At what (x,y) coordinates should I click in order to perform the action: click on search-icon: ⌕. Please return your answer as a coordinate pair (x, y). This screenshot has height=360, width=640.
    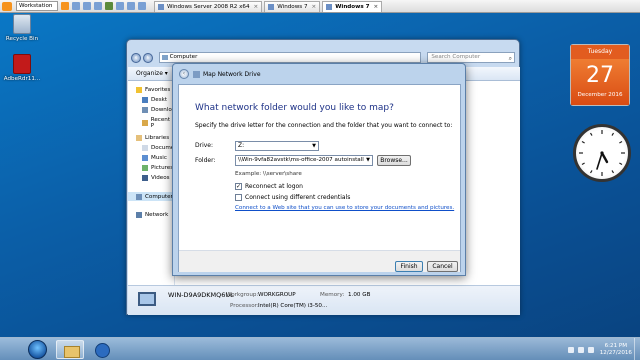
    Looking at the image, I should click on (510, 58).